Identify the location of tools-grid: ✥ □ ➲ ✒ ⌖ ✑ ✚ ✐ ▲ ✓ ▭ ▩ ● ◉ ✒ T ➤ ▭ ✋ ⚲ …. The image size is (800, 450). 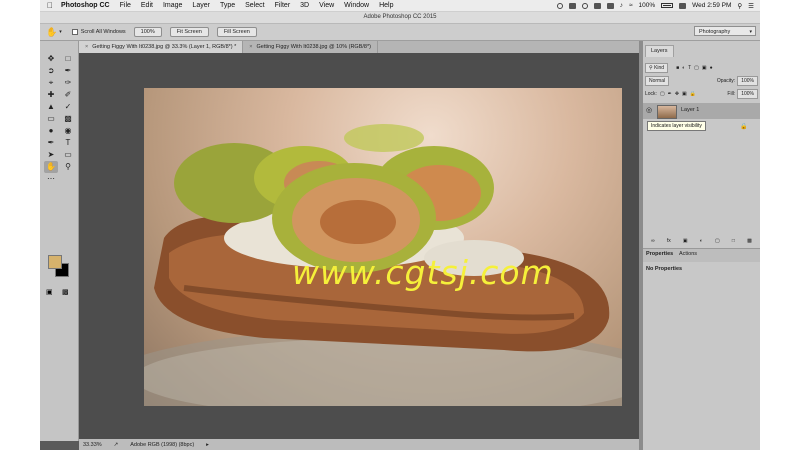
(59, 119).